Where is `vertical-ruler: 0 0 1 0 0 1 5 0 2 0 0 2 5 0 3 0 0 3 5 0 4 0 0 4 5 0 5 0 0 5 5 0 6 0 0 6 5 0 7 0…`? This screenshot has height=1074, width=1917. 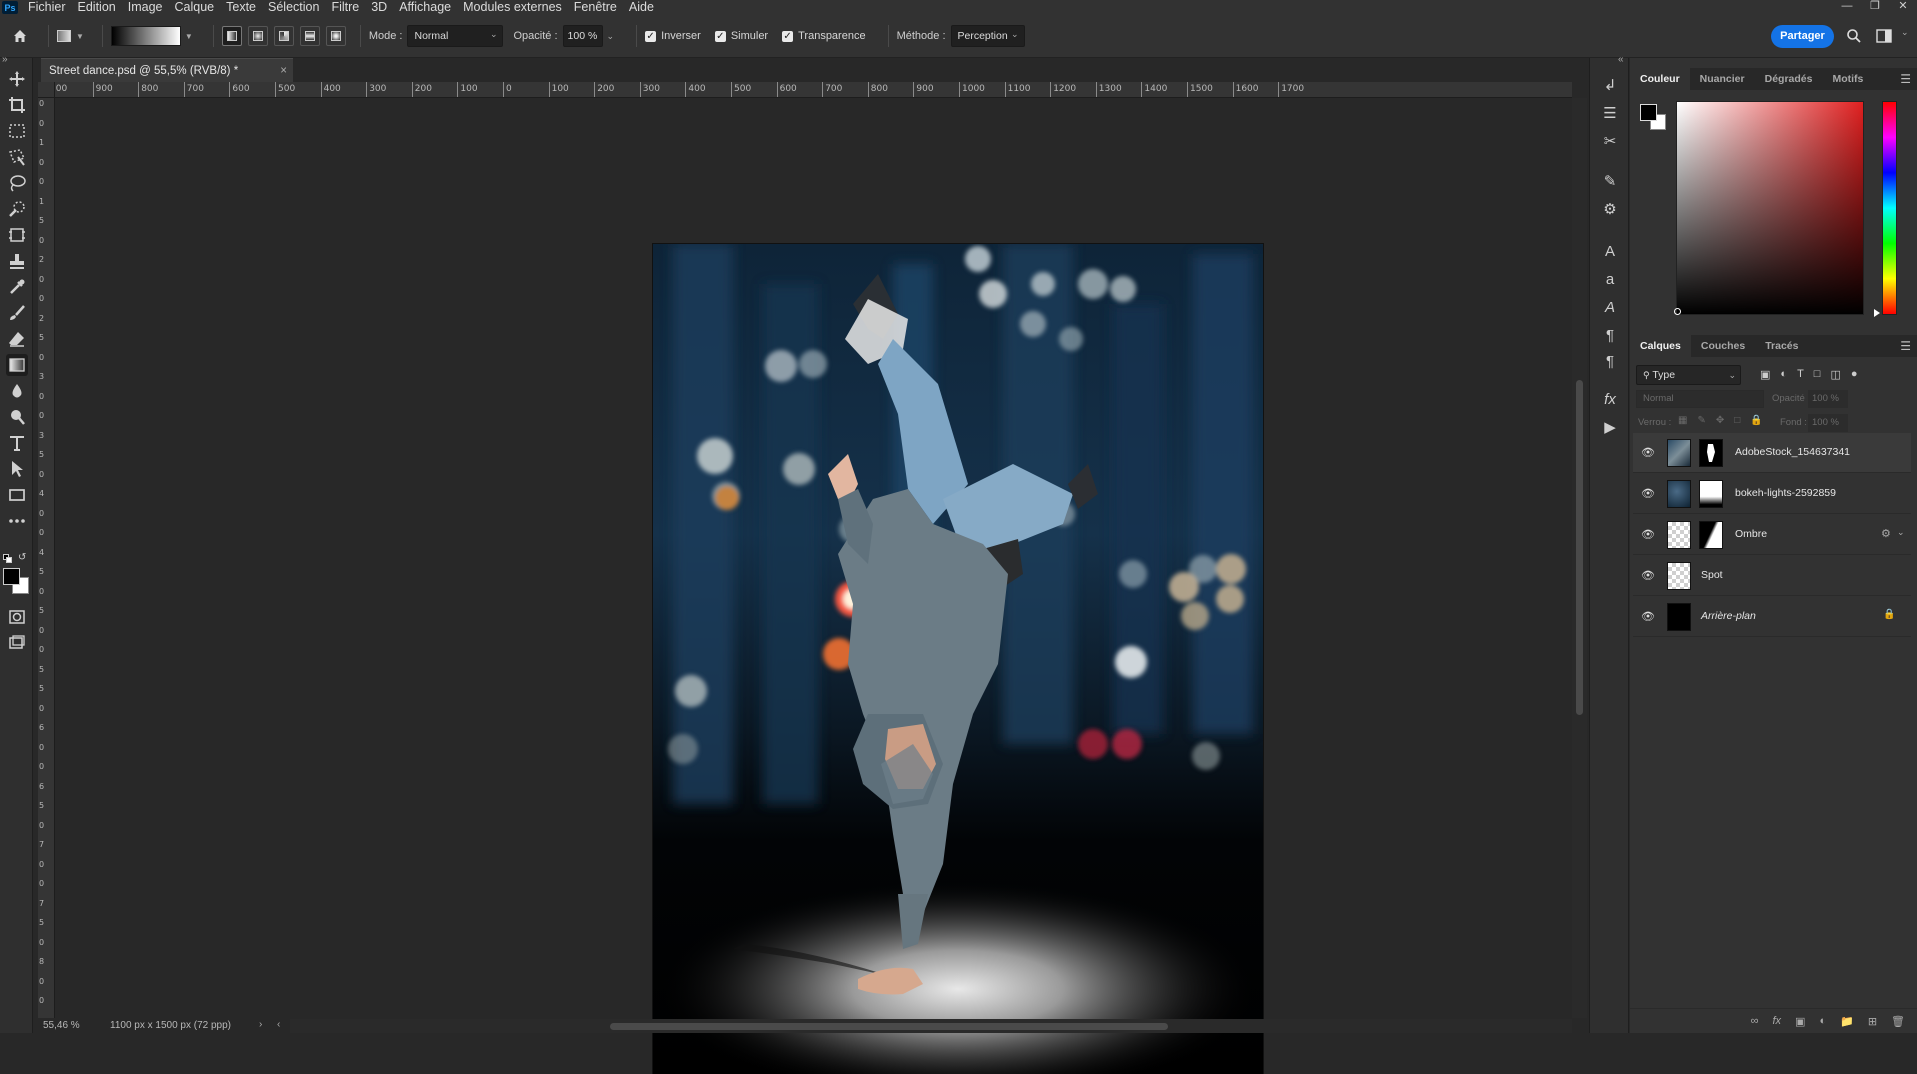
vertical-ruler: 0 0 1 0 0 1 5 0 2 0 0 2 5 0 3 0 0 3 5 0 4 0 0 4 5 0 5 0 0 5 5 0 6 0 0 6 5 0 7 0… is located at coordinates (46, 558).